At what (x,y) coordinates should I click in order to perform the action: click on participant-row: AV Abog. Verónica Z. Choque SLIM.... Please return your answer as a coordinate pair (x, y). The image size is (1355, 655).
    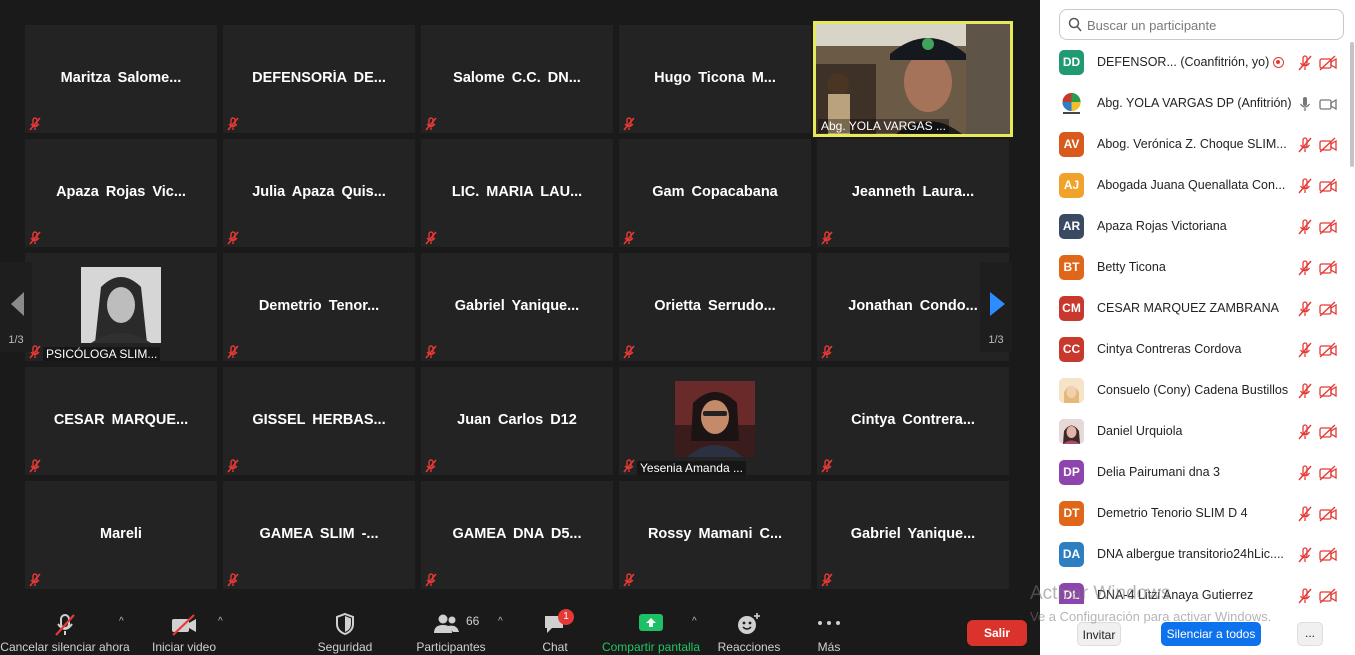
    Looking at the image, I should click on (1192, 144).